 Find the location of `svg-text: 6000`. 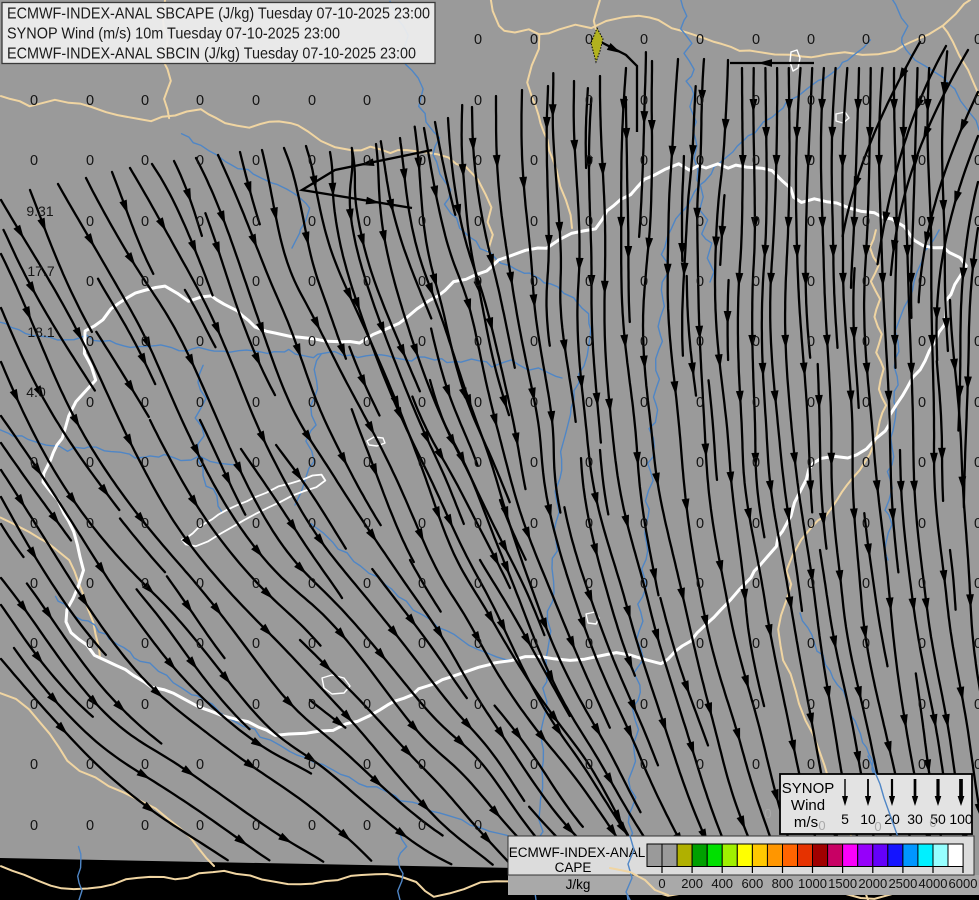

svg-text: 6000 is located at coordinates (963, 883).